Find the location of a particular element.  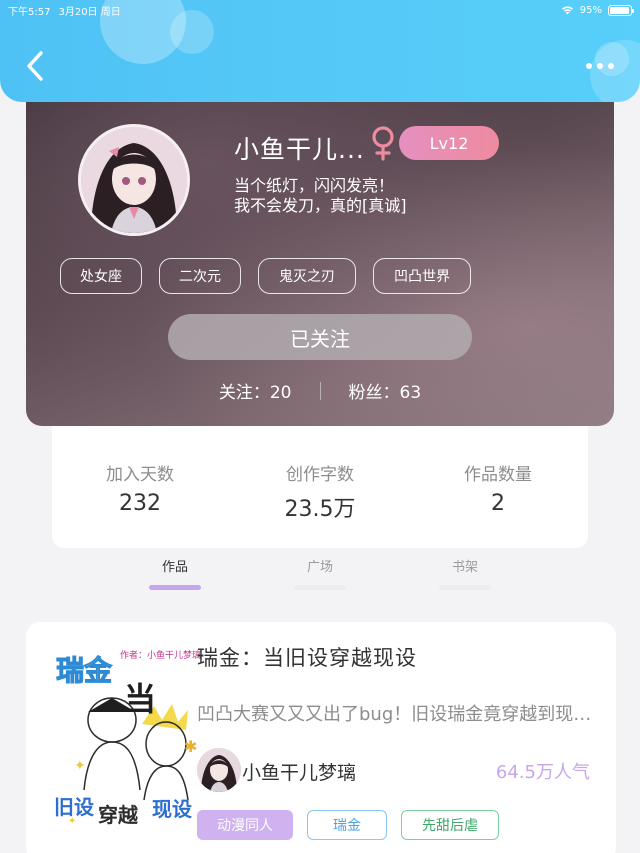

bio: 当个纸灯，闪闪发亮！ 我不会发刀，真的[真诚] is located at coordinates (384, 196).